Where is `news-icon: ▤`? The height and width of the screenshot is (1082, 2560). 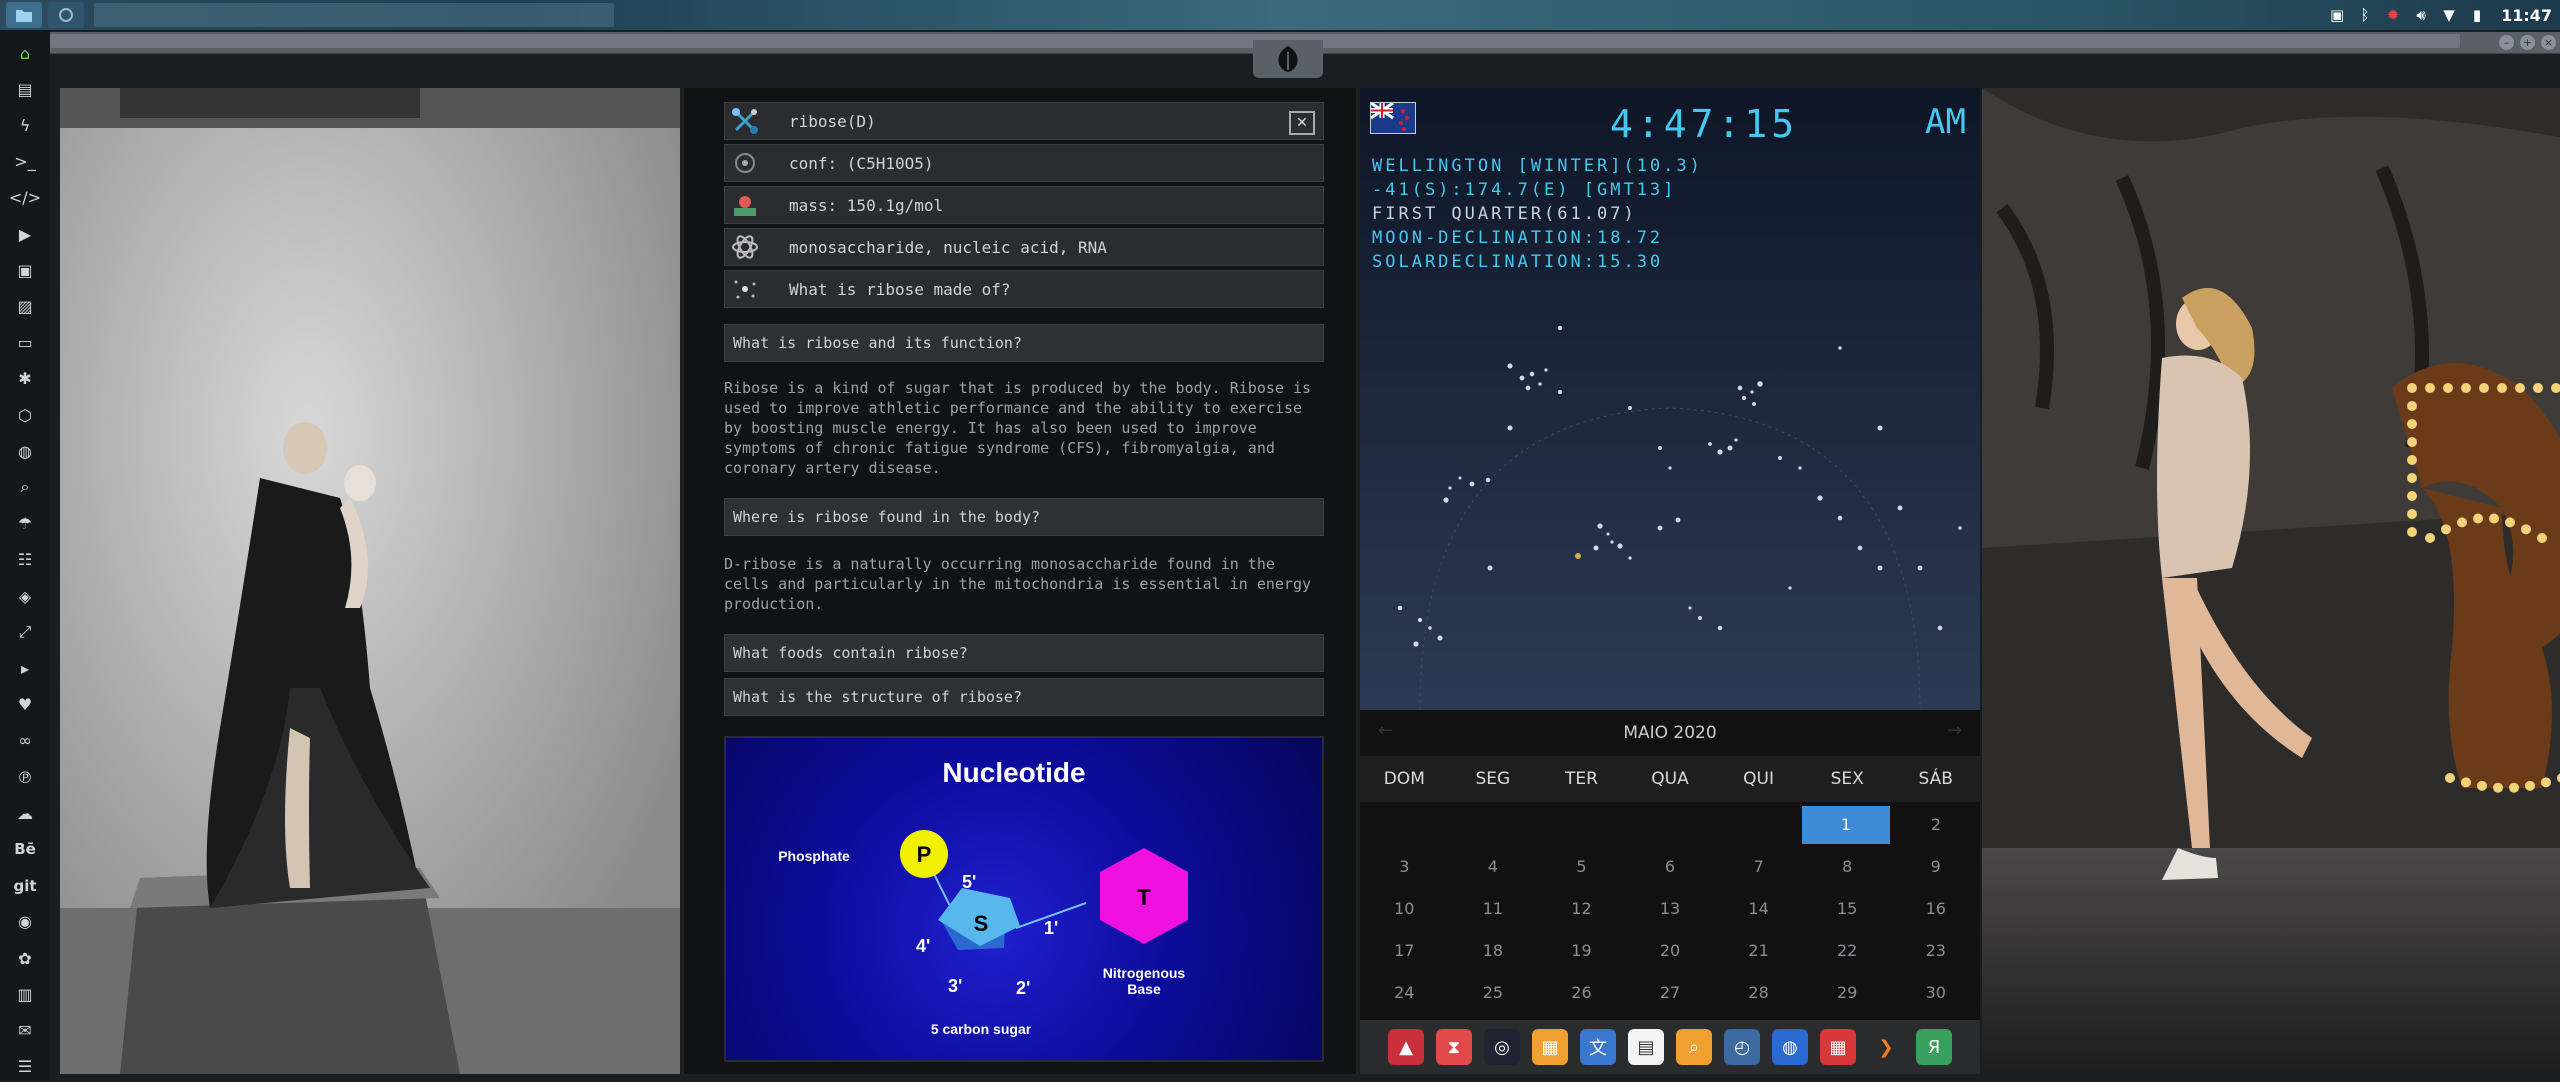
news-icon: ▤ is located at coordinates (1646, 1047).